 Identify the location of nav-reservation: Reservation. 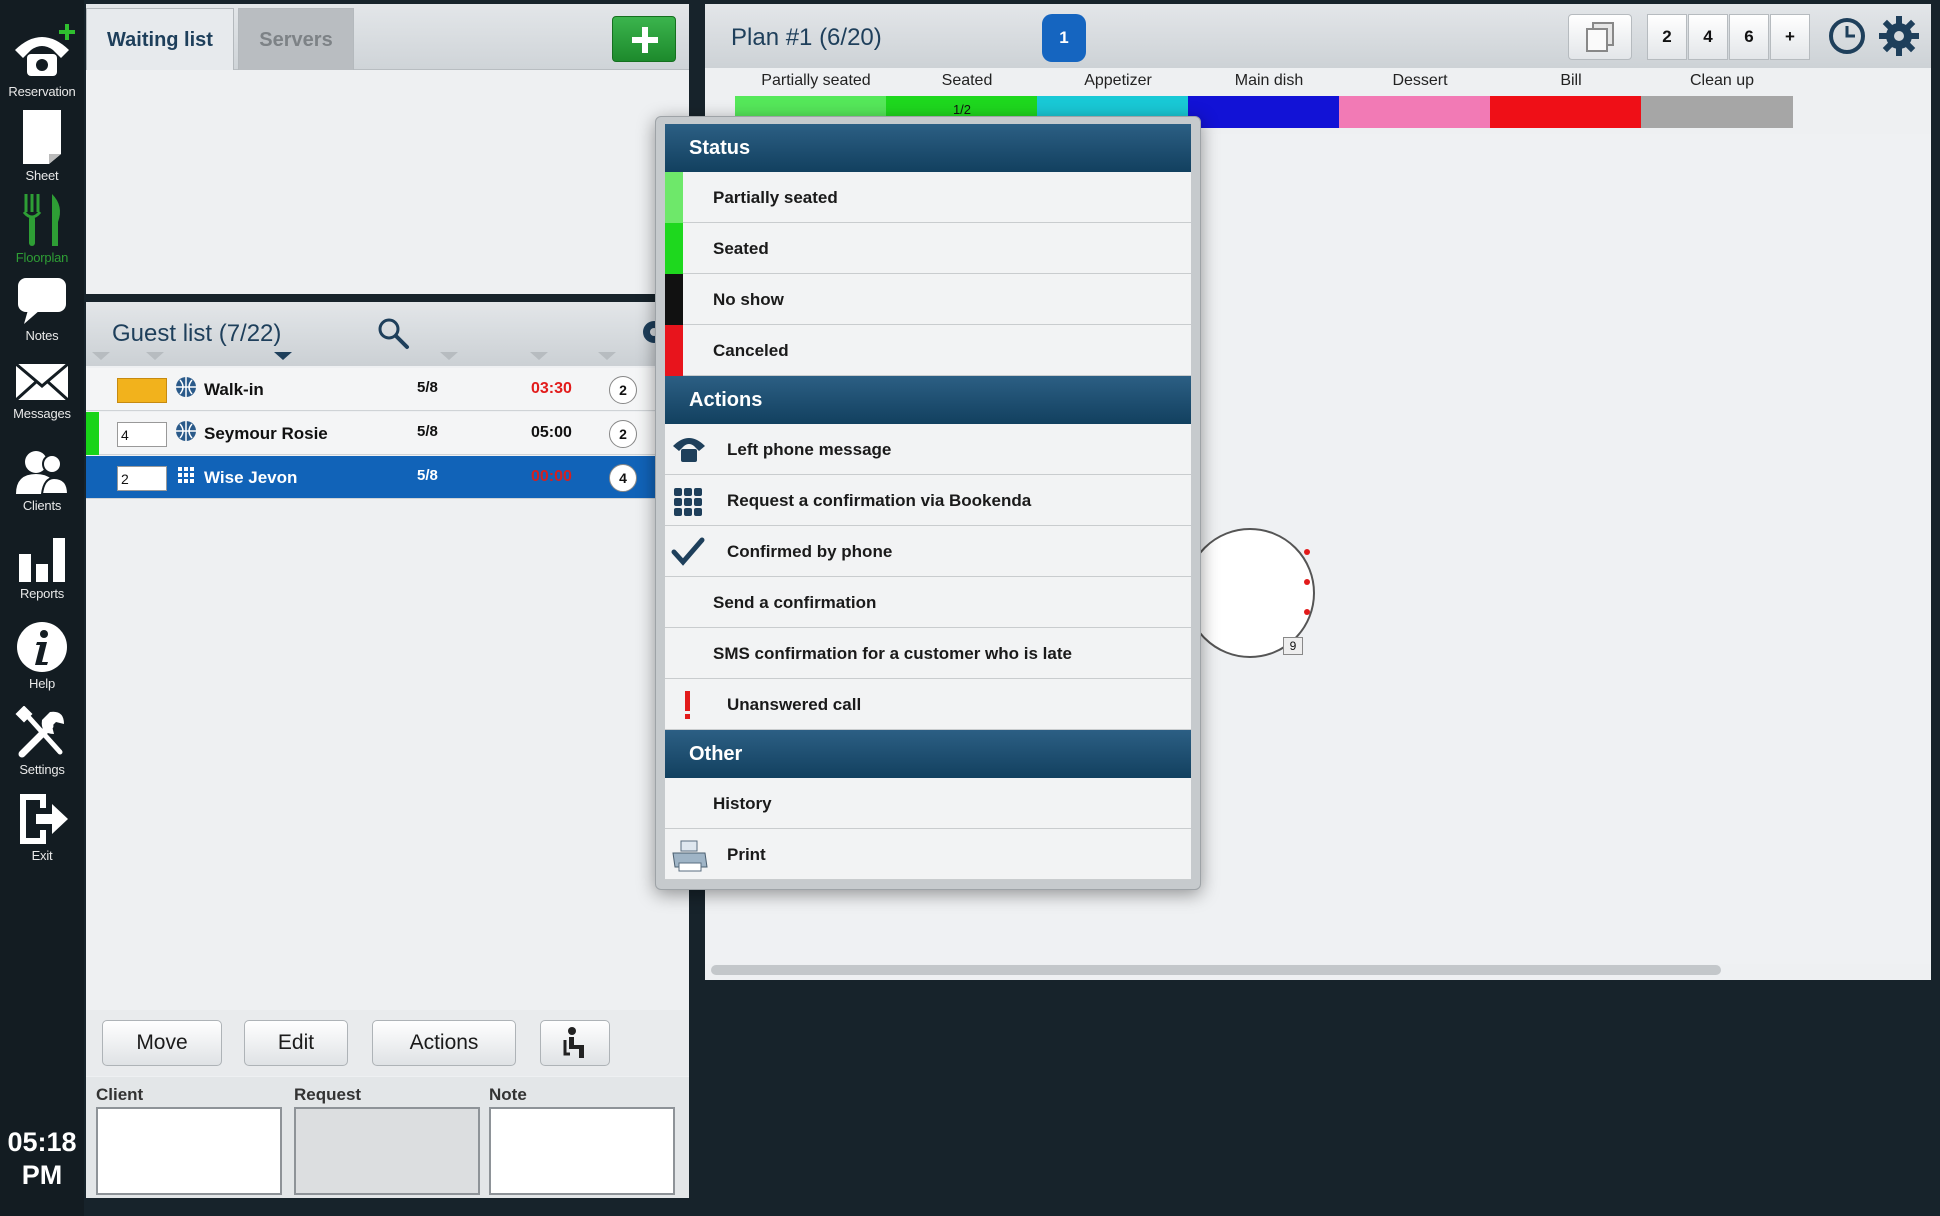
(42, 59).